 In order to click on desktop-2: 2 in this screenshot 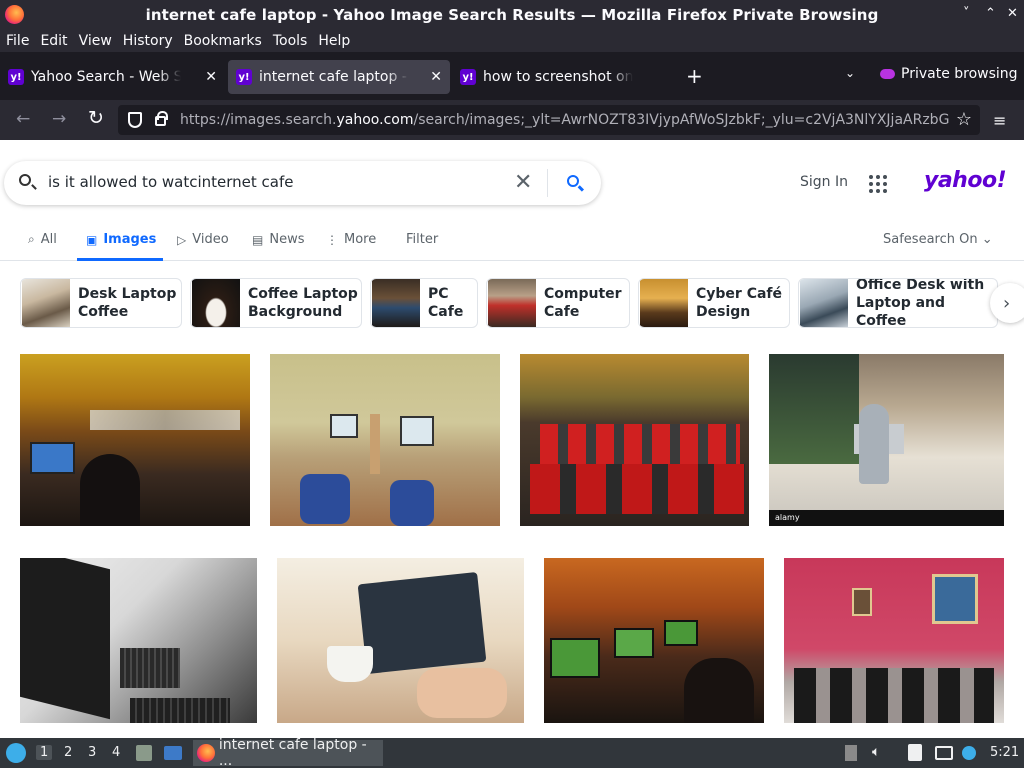, I will do `click(68, 752)`.